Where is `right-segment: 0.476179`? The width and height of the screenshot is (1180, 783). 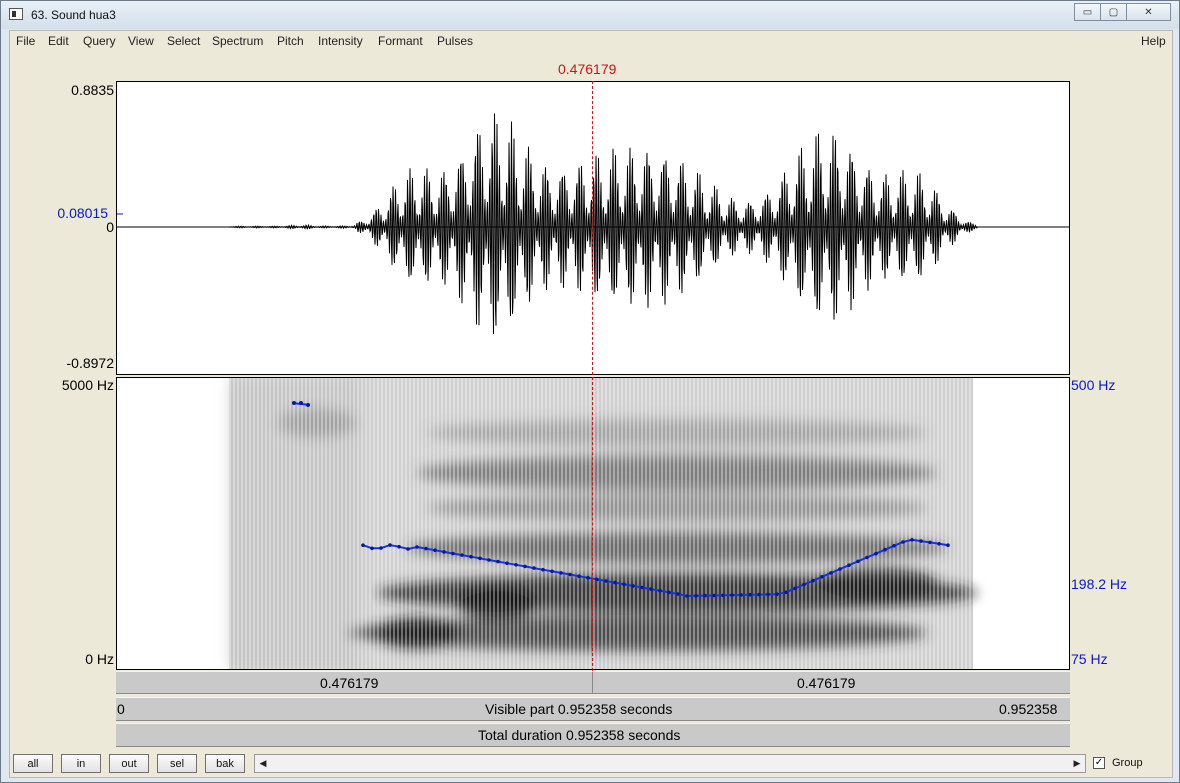 right-segment: 0.476179 is located at coordinates (830, 682).